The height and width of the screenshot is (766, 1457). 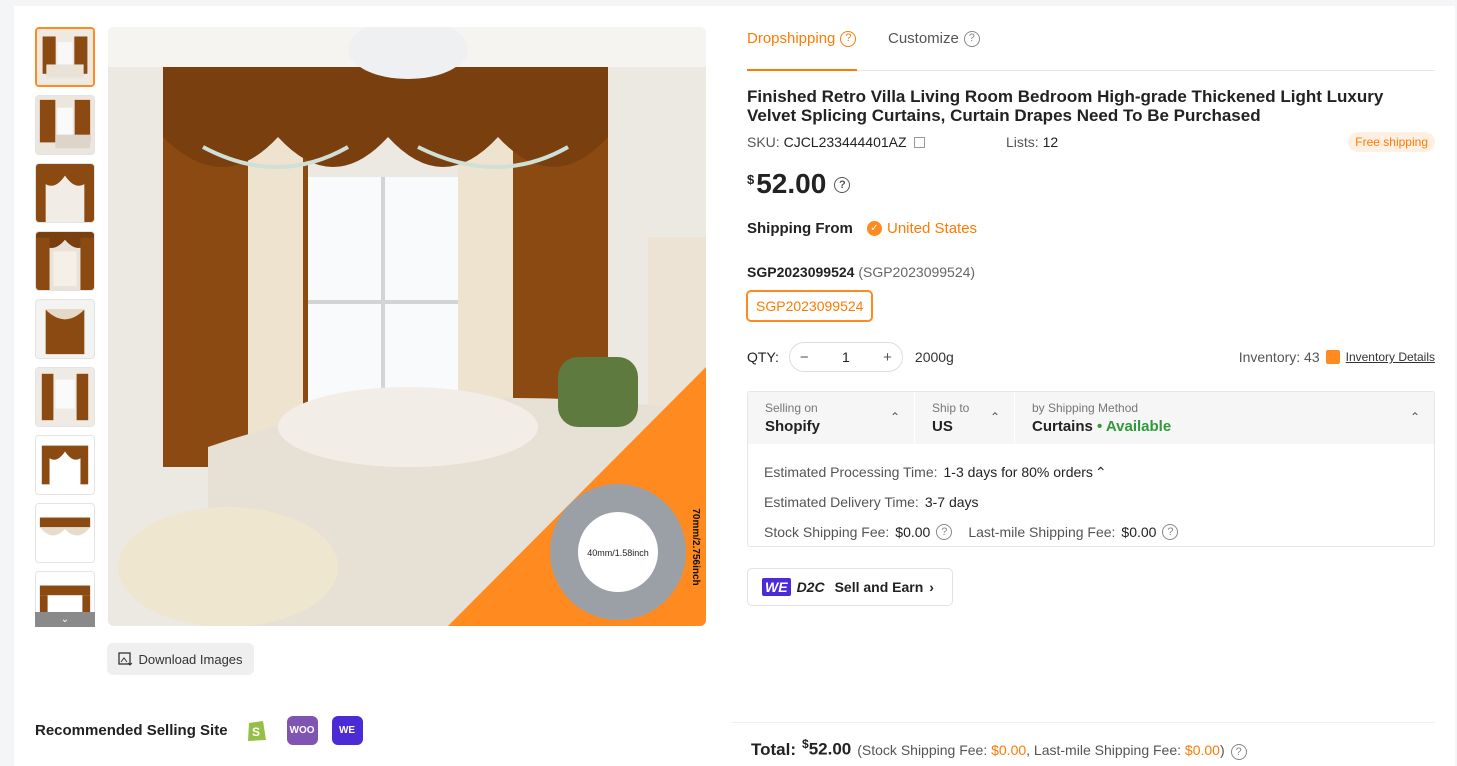 What do you see at coordinates (1042, 532) in the screenshot?
I see `last-mile-fee-label: Last-mile Shipping Fee:` at bounding box center [1042, 532].